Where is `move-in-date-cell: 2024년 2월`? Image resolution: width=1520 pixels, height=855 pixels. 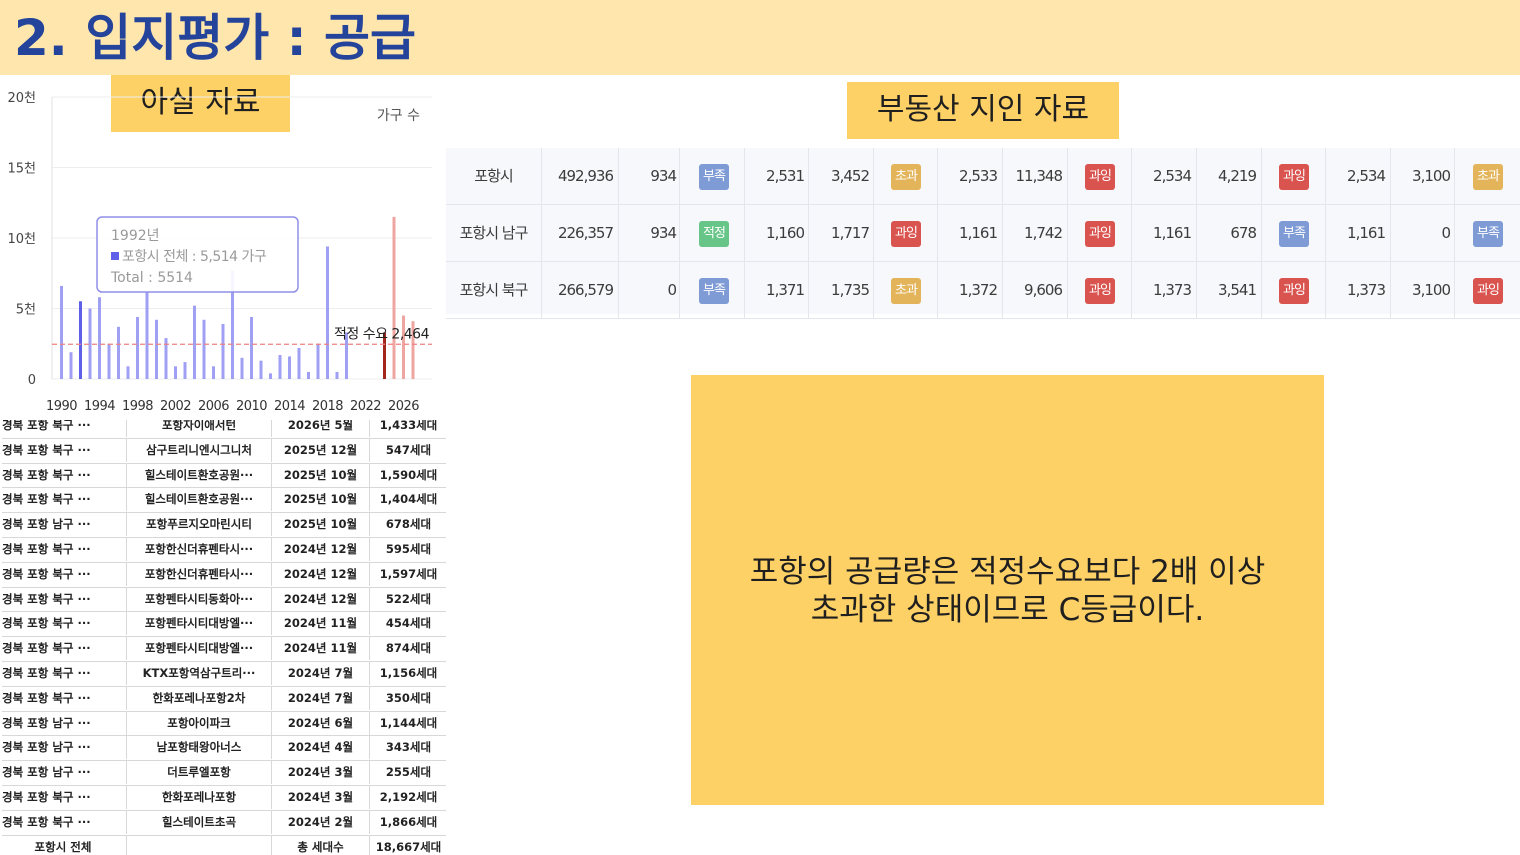
move-in-date-cell: 2024년 2월 is located at coordinates (320, 821).